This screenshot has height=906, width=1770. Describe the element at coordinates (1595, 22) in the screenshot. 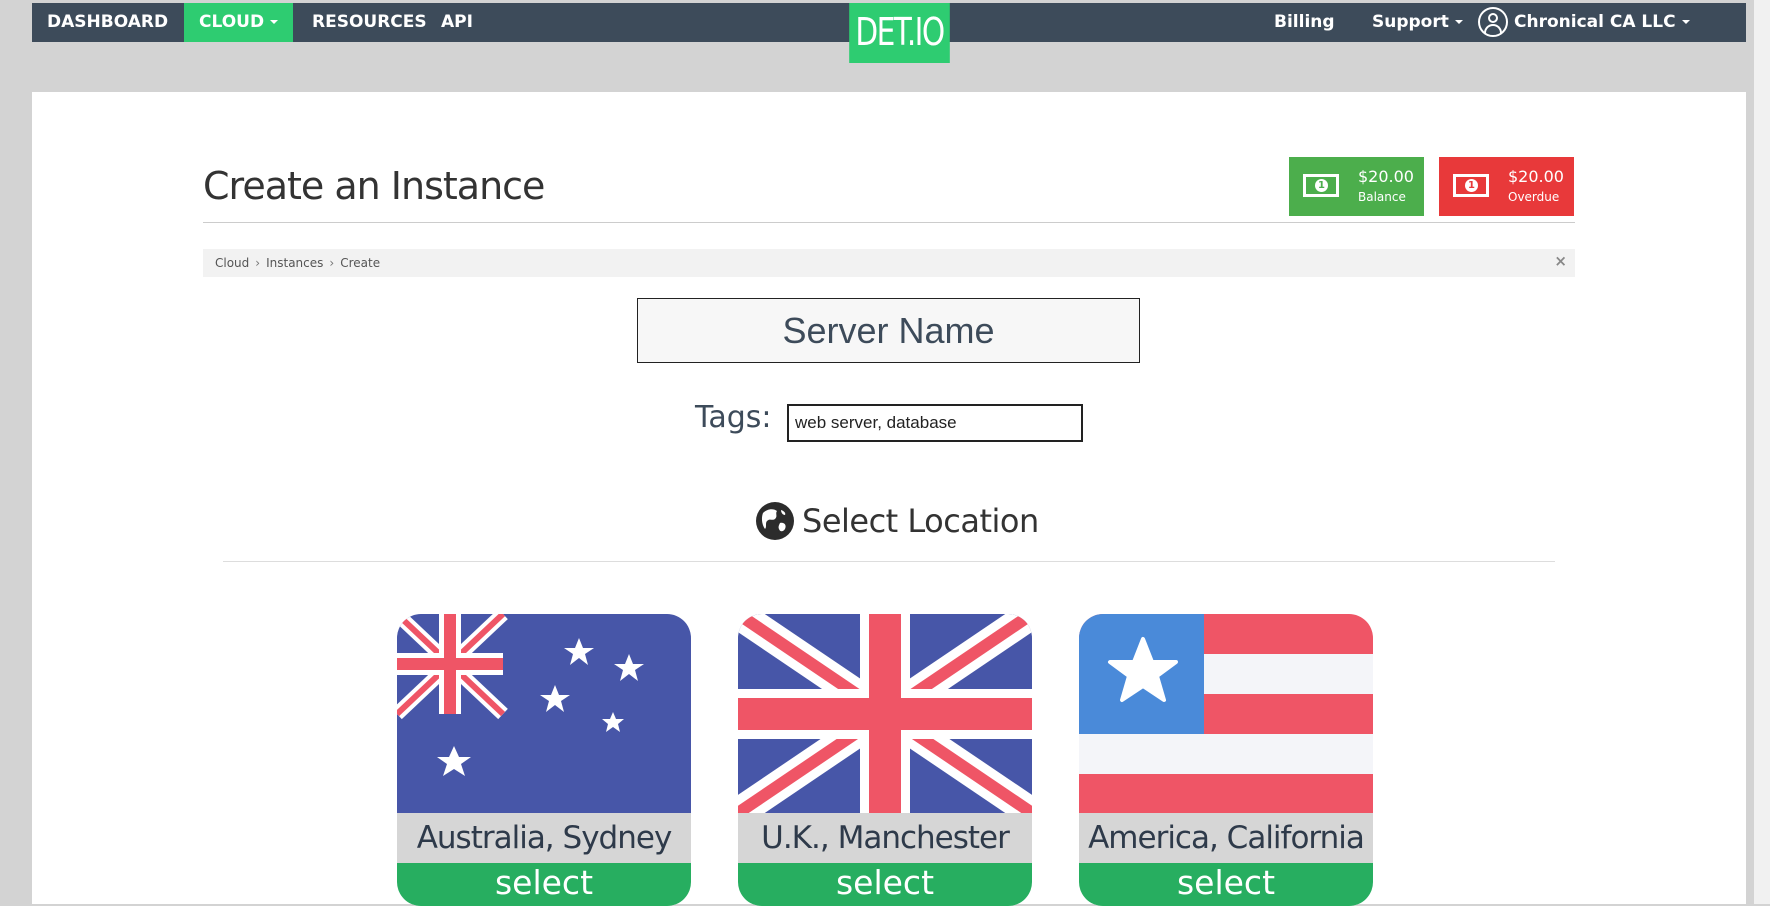

I see `nav-account-label: Chronical CA LLC` at that location.